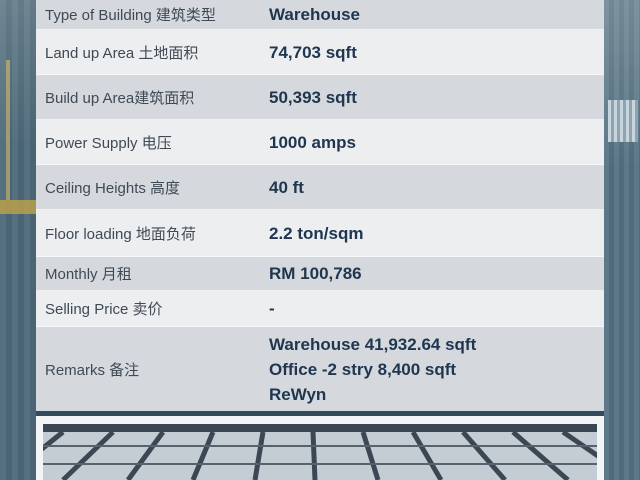 Image resolution: width=640 pixels, height=480 pixels. Describe the element at coordinates (92, 370) in the screenshot. I see `row-label: Remarks 备注` at that location.